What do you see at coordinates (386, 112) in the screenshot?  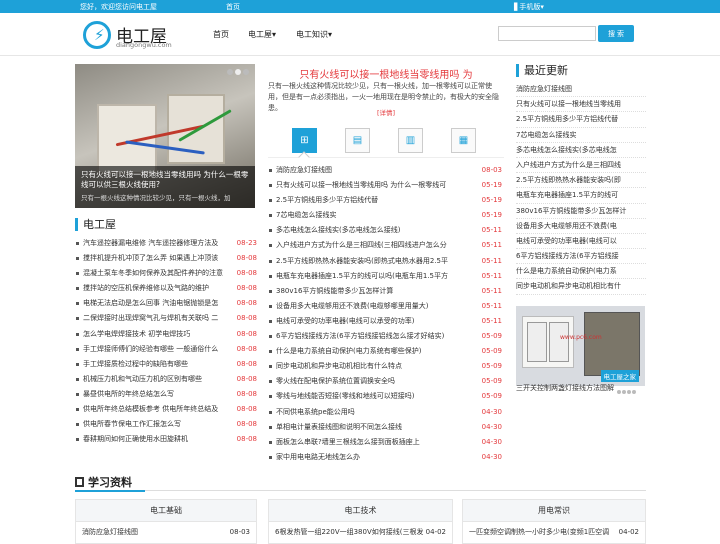 I see `feature-detail-link: [详情]` at bounding box center [386, 112].